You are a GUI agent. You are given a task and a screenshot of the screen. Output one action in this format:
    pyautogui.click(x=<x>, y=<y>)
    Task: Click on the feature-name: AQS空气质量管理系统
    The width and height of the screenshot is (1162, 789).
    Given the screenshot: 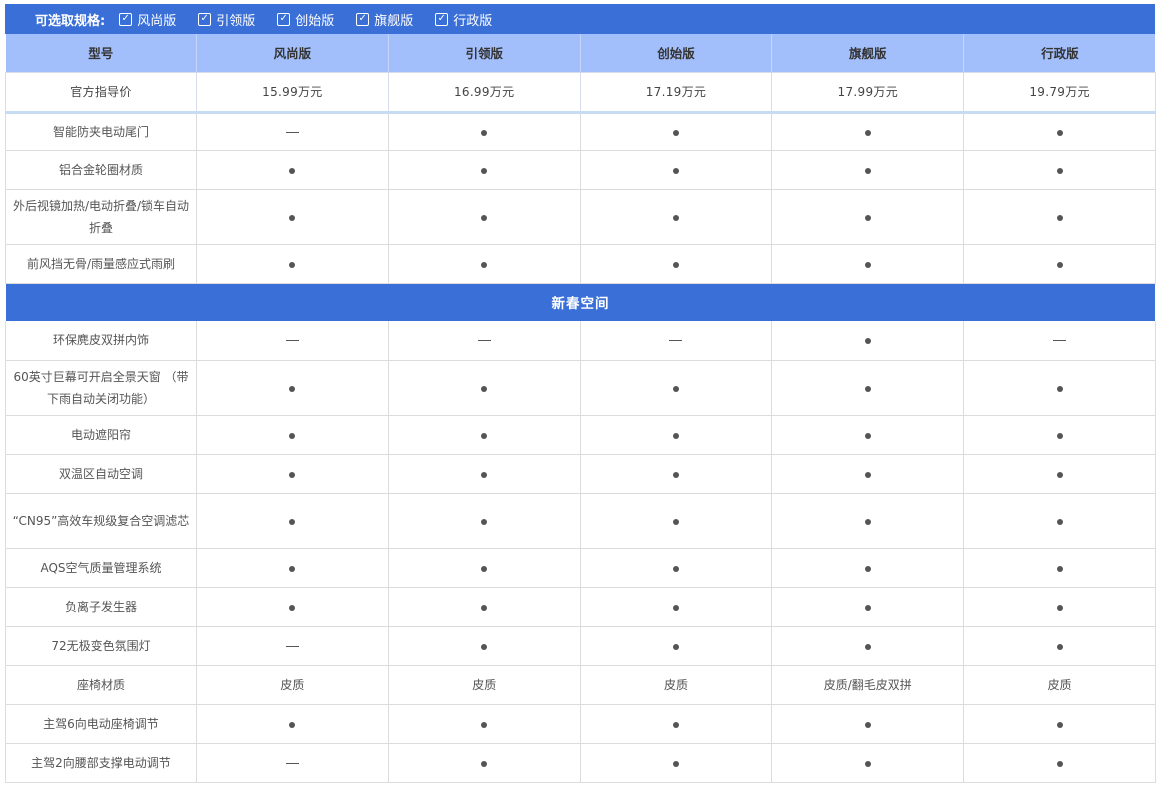 What is the action you would take?
    pyautogui.click(x=101, y=568)
    